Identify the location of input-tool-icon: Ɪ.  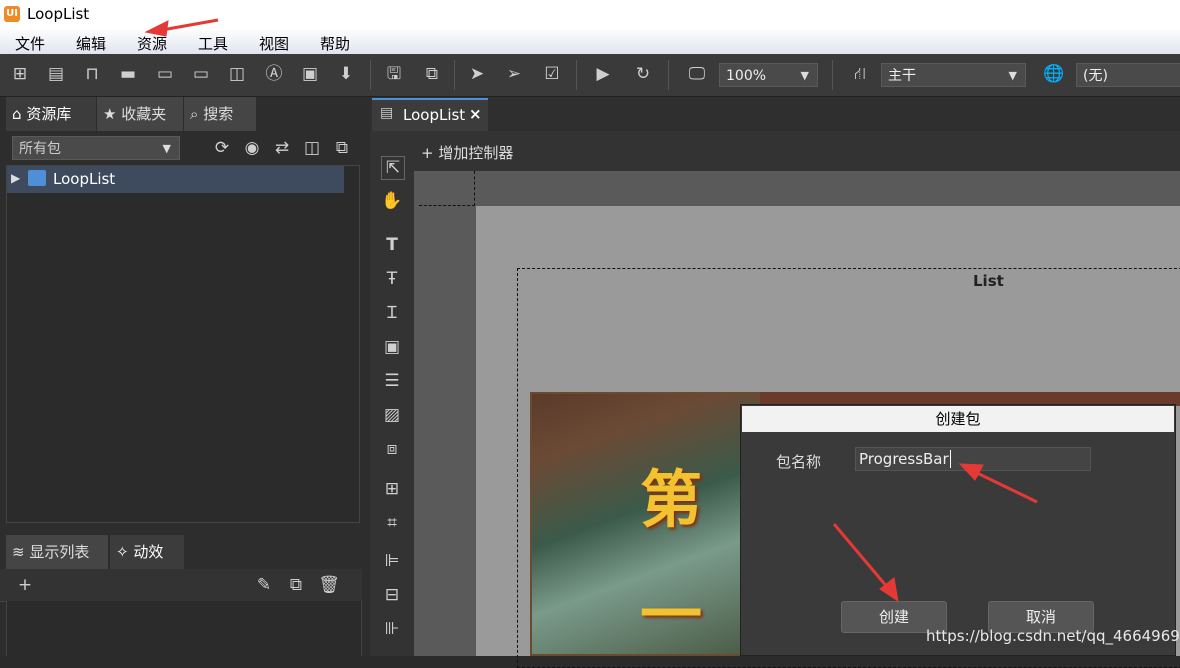
(392, 313).